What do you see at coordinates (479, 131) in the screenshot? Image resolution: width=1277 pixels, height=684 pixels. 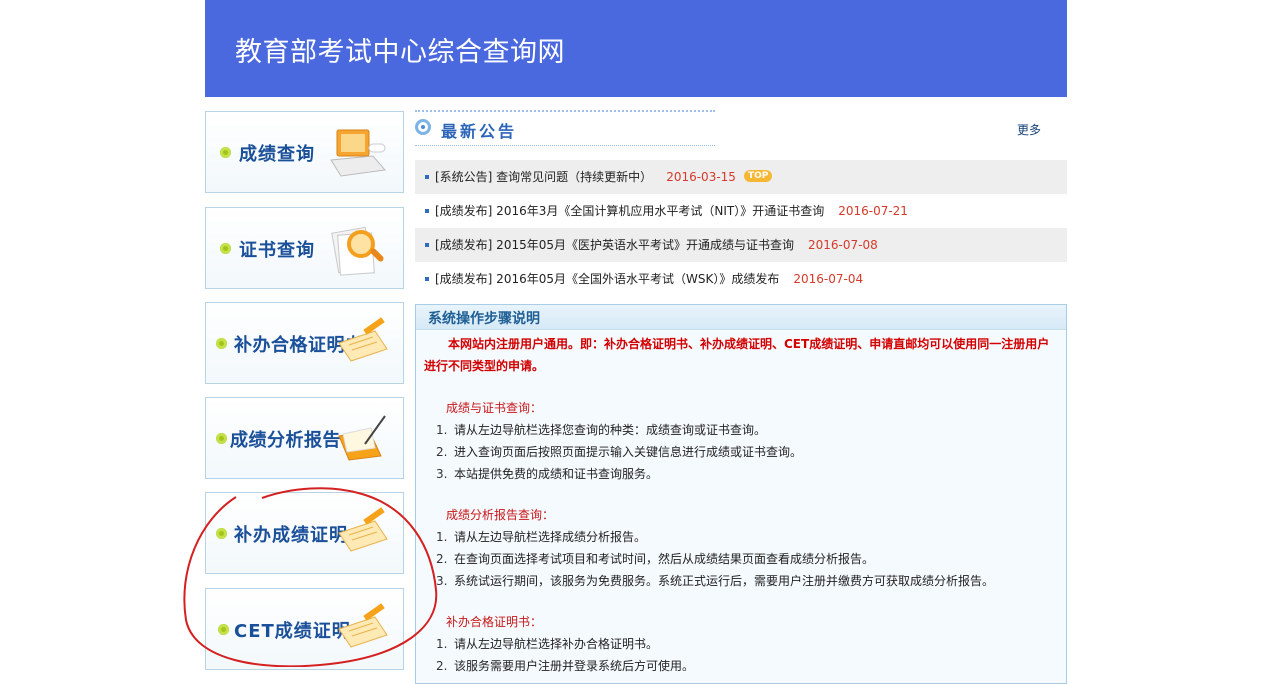 I see `news-heading: 最新公告` at bounding box center [479, 131].